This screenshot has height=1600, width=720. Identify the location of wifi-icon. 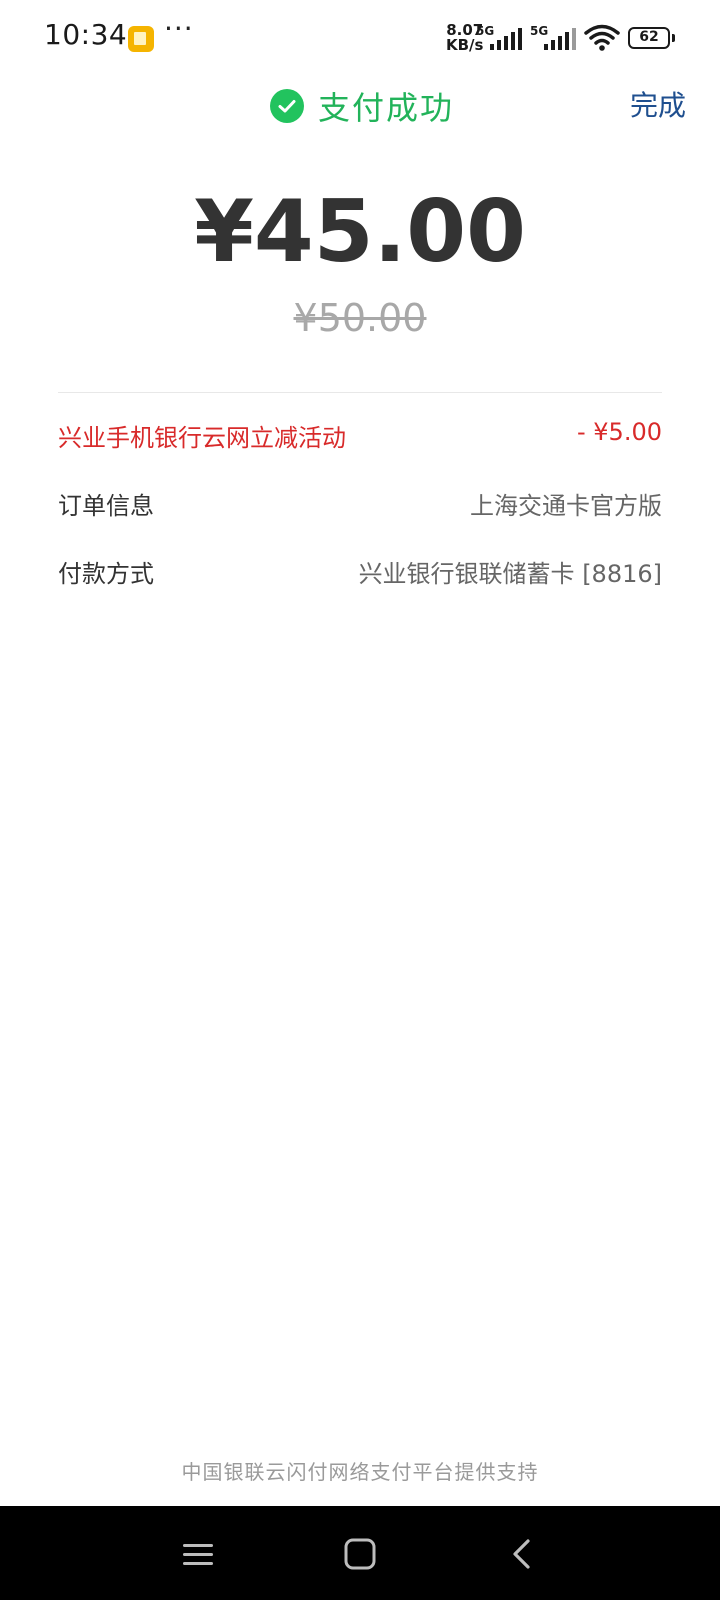
(602, 37).